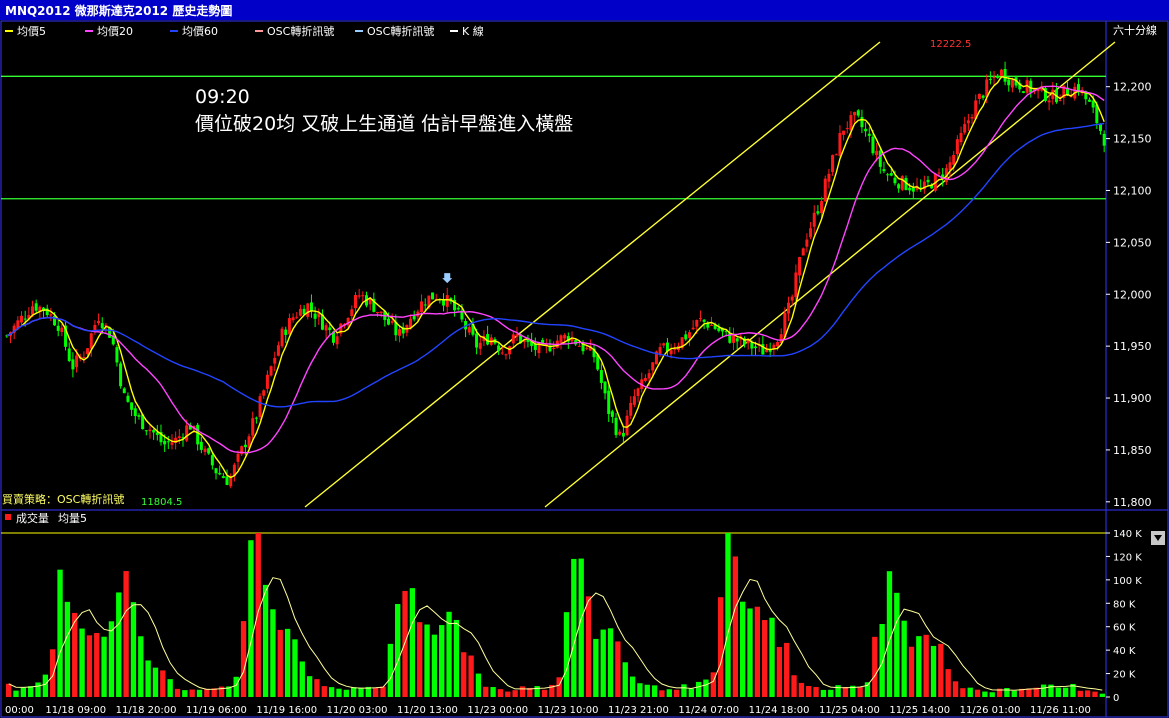 The image size is (1169, 718). Describe the element at coordinates (1127, 581) in the screenshot. I see `volume-tick-label: 100 K` at that location.